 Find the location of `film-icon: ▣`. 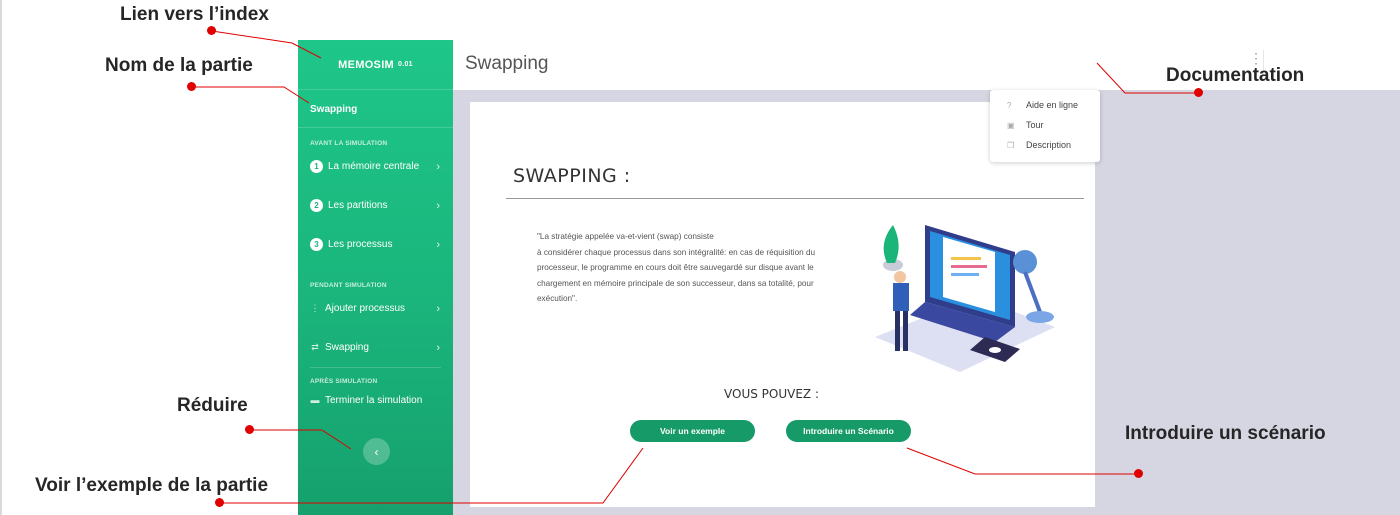

film-icon: ▣ is located at coordinates (1011, 125).